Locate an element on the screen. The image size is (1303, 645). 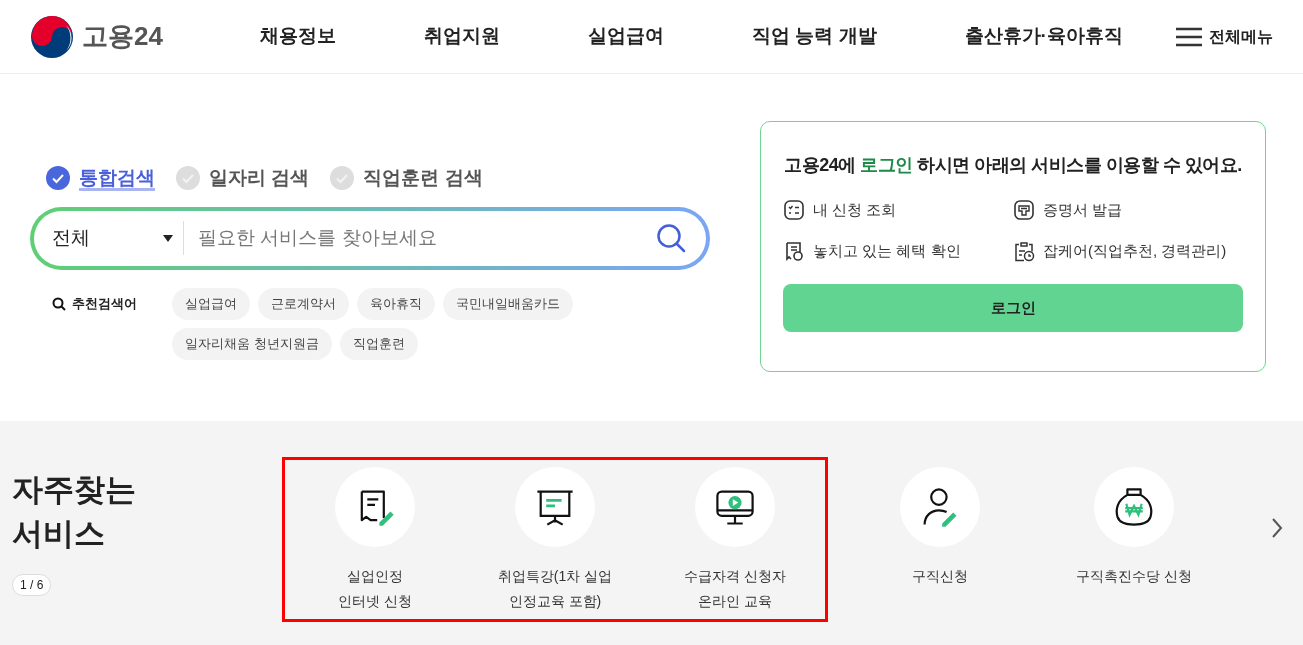
login-button: 로그인 is located at coordinates (1013, 308).